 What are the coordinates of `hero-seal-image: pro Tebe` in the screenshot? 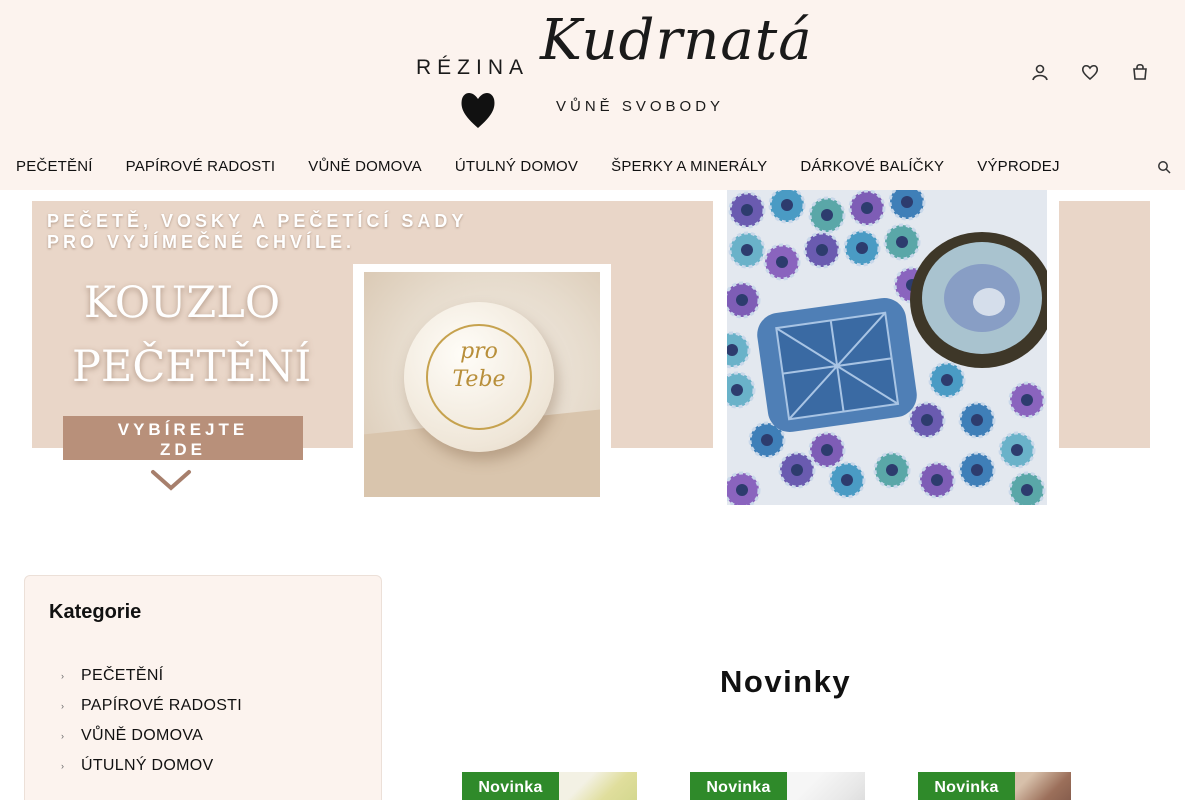 It's located at (482, 384).